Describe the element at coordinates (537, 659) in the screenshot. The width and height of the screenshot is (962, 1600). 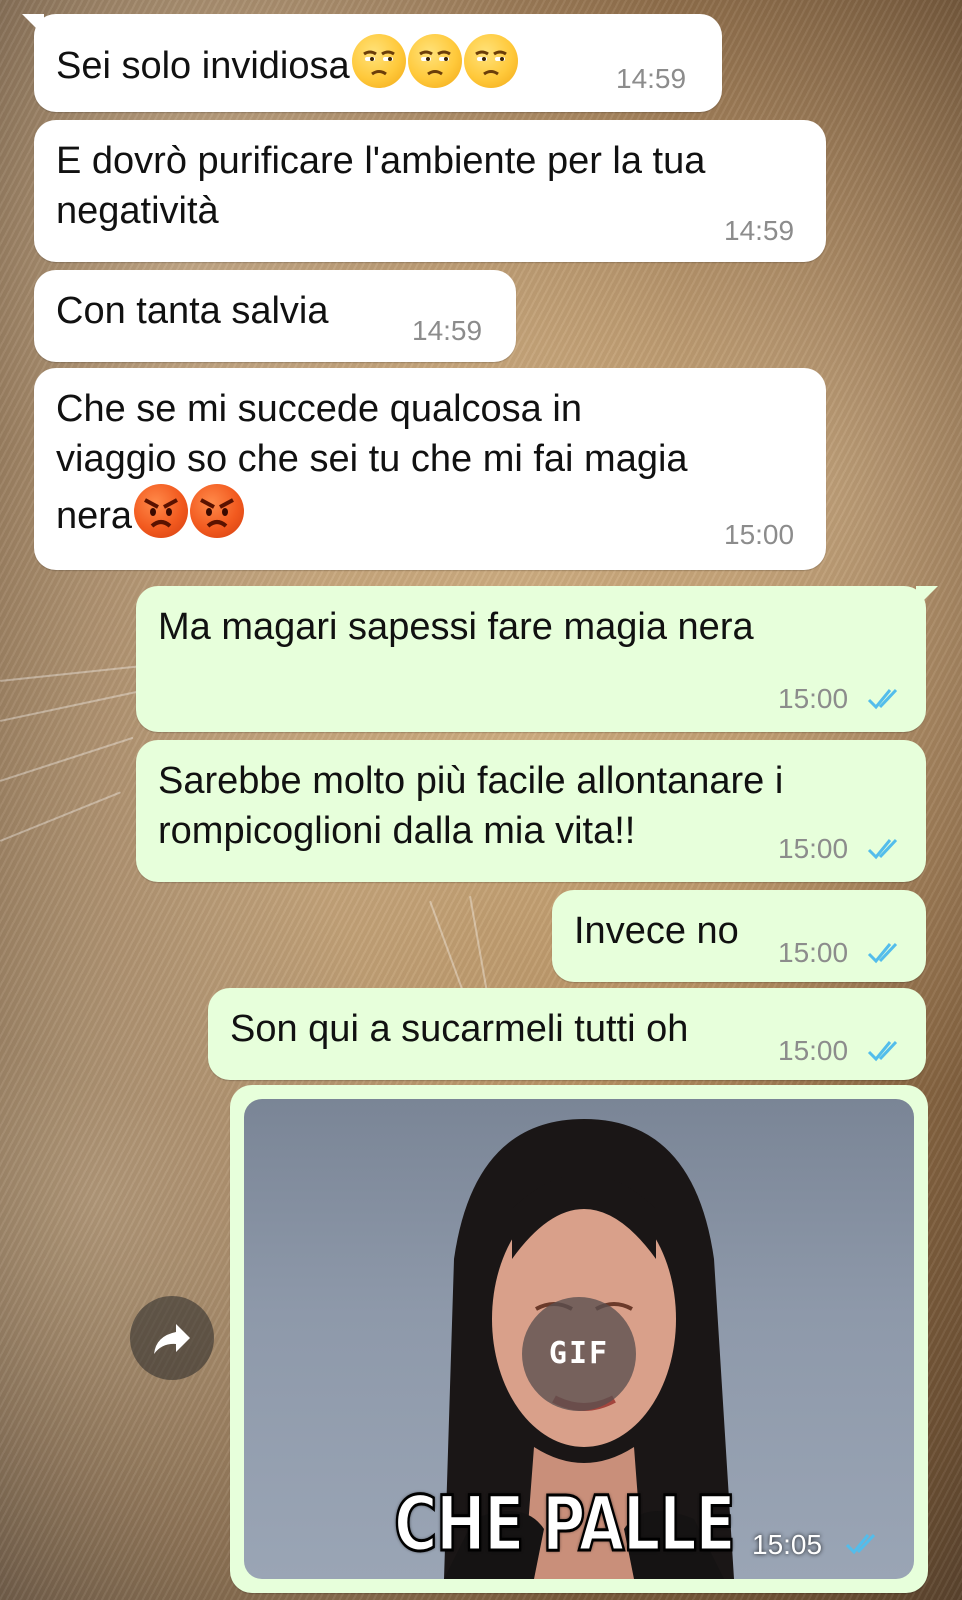
I see `message-bubble-outgoing: Ma magari sapessi fare magia nera 15:00` at that location.